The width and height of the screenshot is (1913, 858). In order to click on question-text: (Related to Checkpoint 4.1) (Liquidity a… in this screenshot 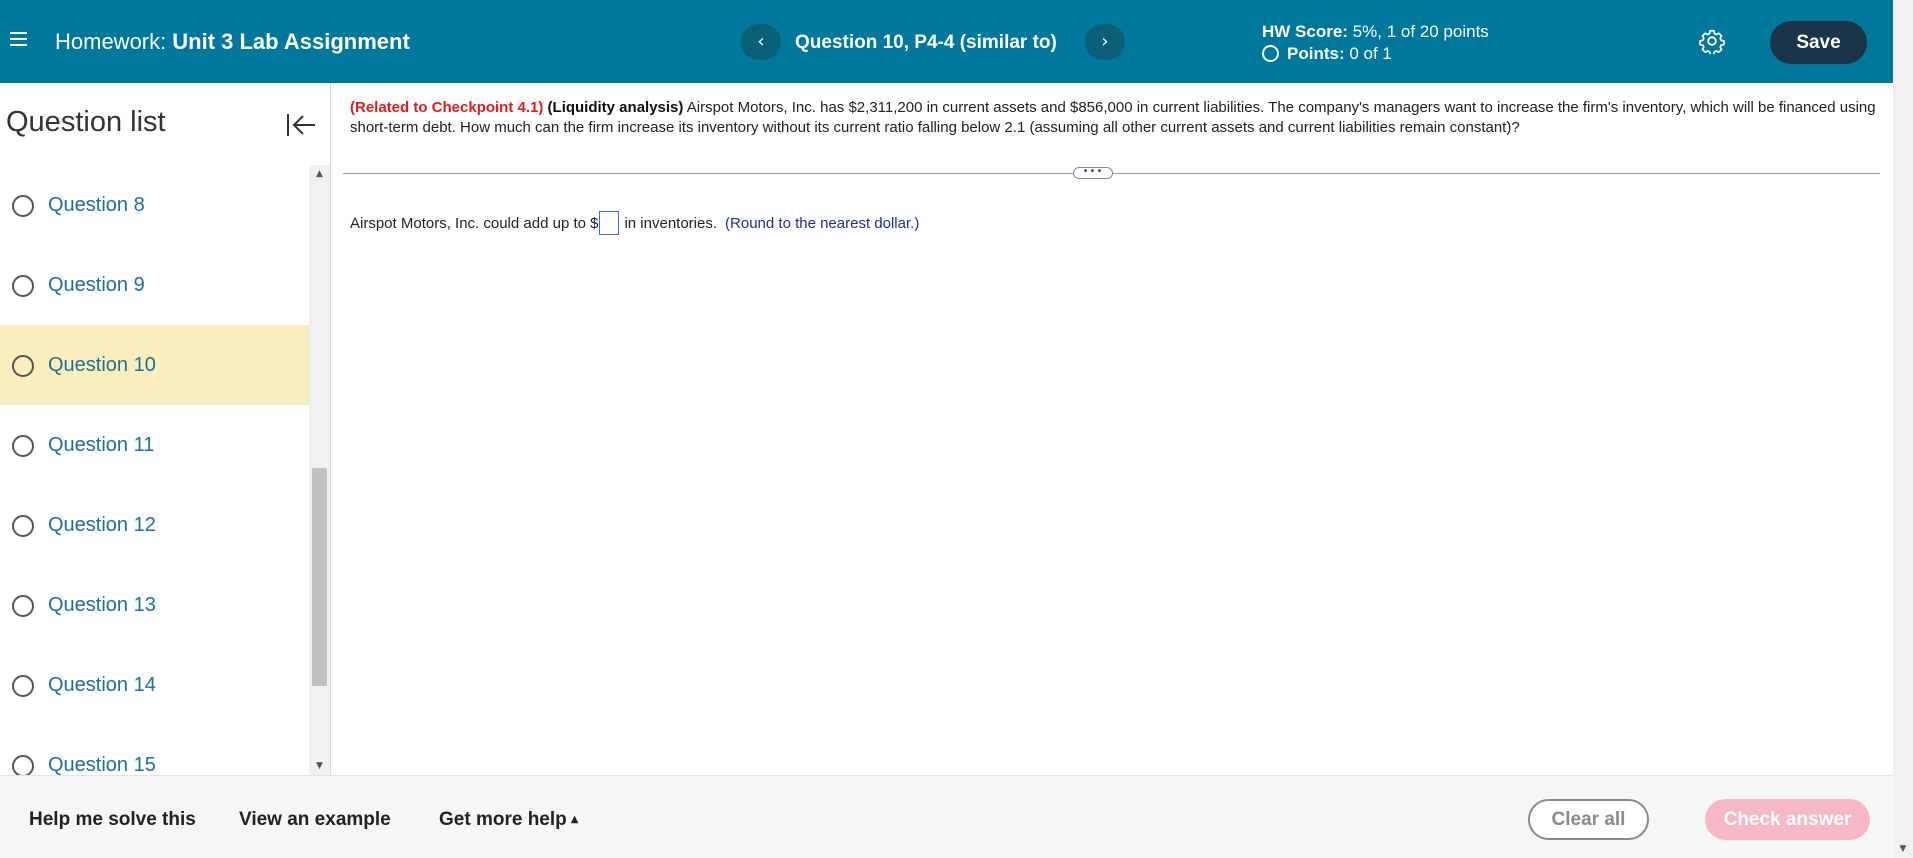, I will do `click(1115, 118)`.